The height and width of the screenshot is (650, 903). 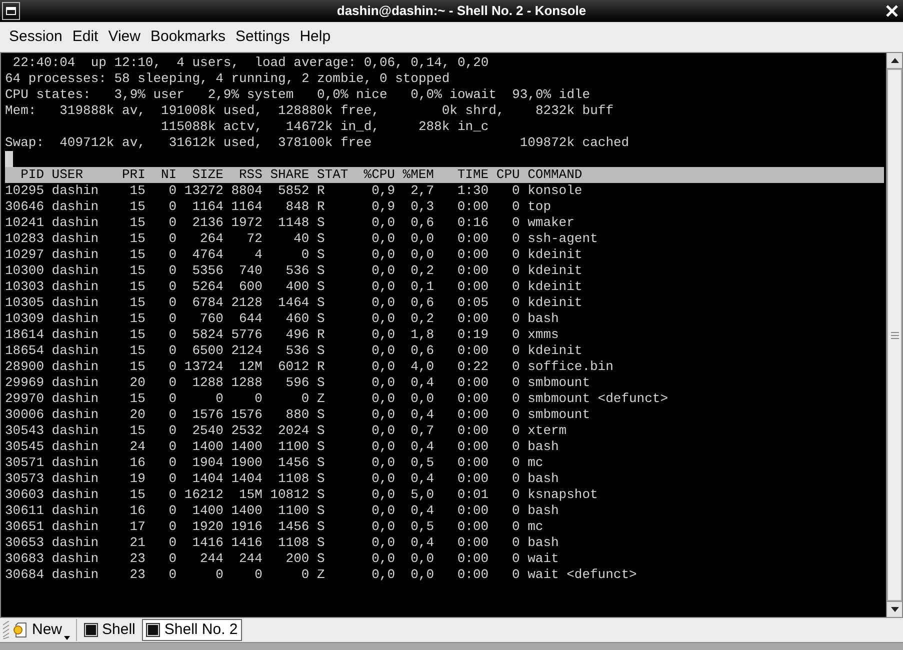 I want to click on dropdown-arrow-icon, so click(x=67, y=638).